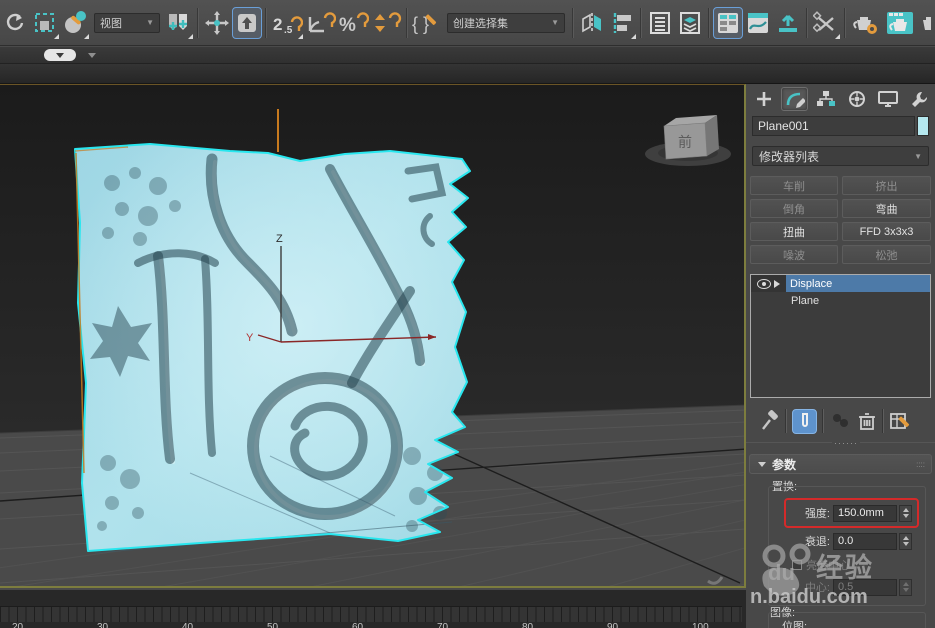 This screenshot has width=935, height=628. What do you see at coordinates (506, 22) in the screenshot?
I see `named-selection-set-dropdown: 创建选择集 ▼` at bounding box center [506, 22].